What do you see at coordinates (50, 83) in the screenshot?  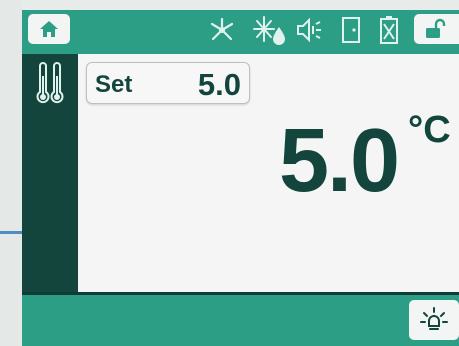 I see `thermometers-icon` at bounding box center [50, 83].